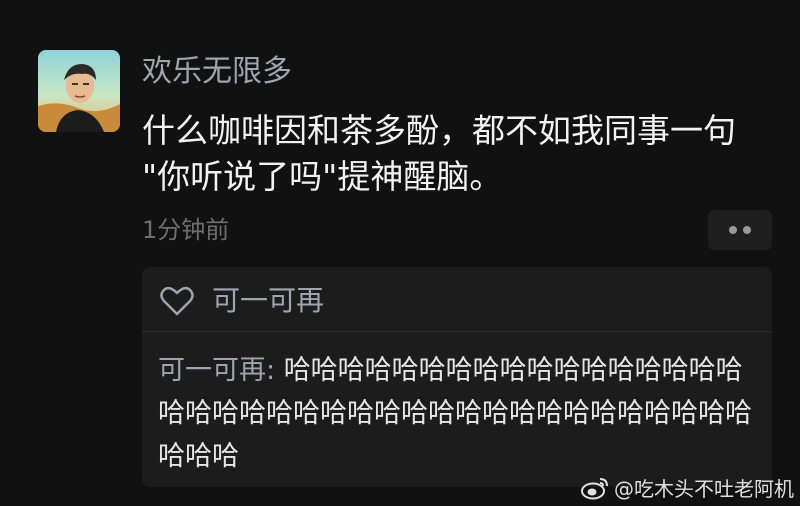 The width and height of the screenshot is (800, 506). What do you see at coordinates (439, 130) in the screenshot?
I see `post-text-line: 什么咖啡因和茶多酚，都不如我同事一句` at bounding box center [439, 130].